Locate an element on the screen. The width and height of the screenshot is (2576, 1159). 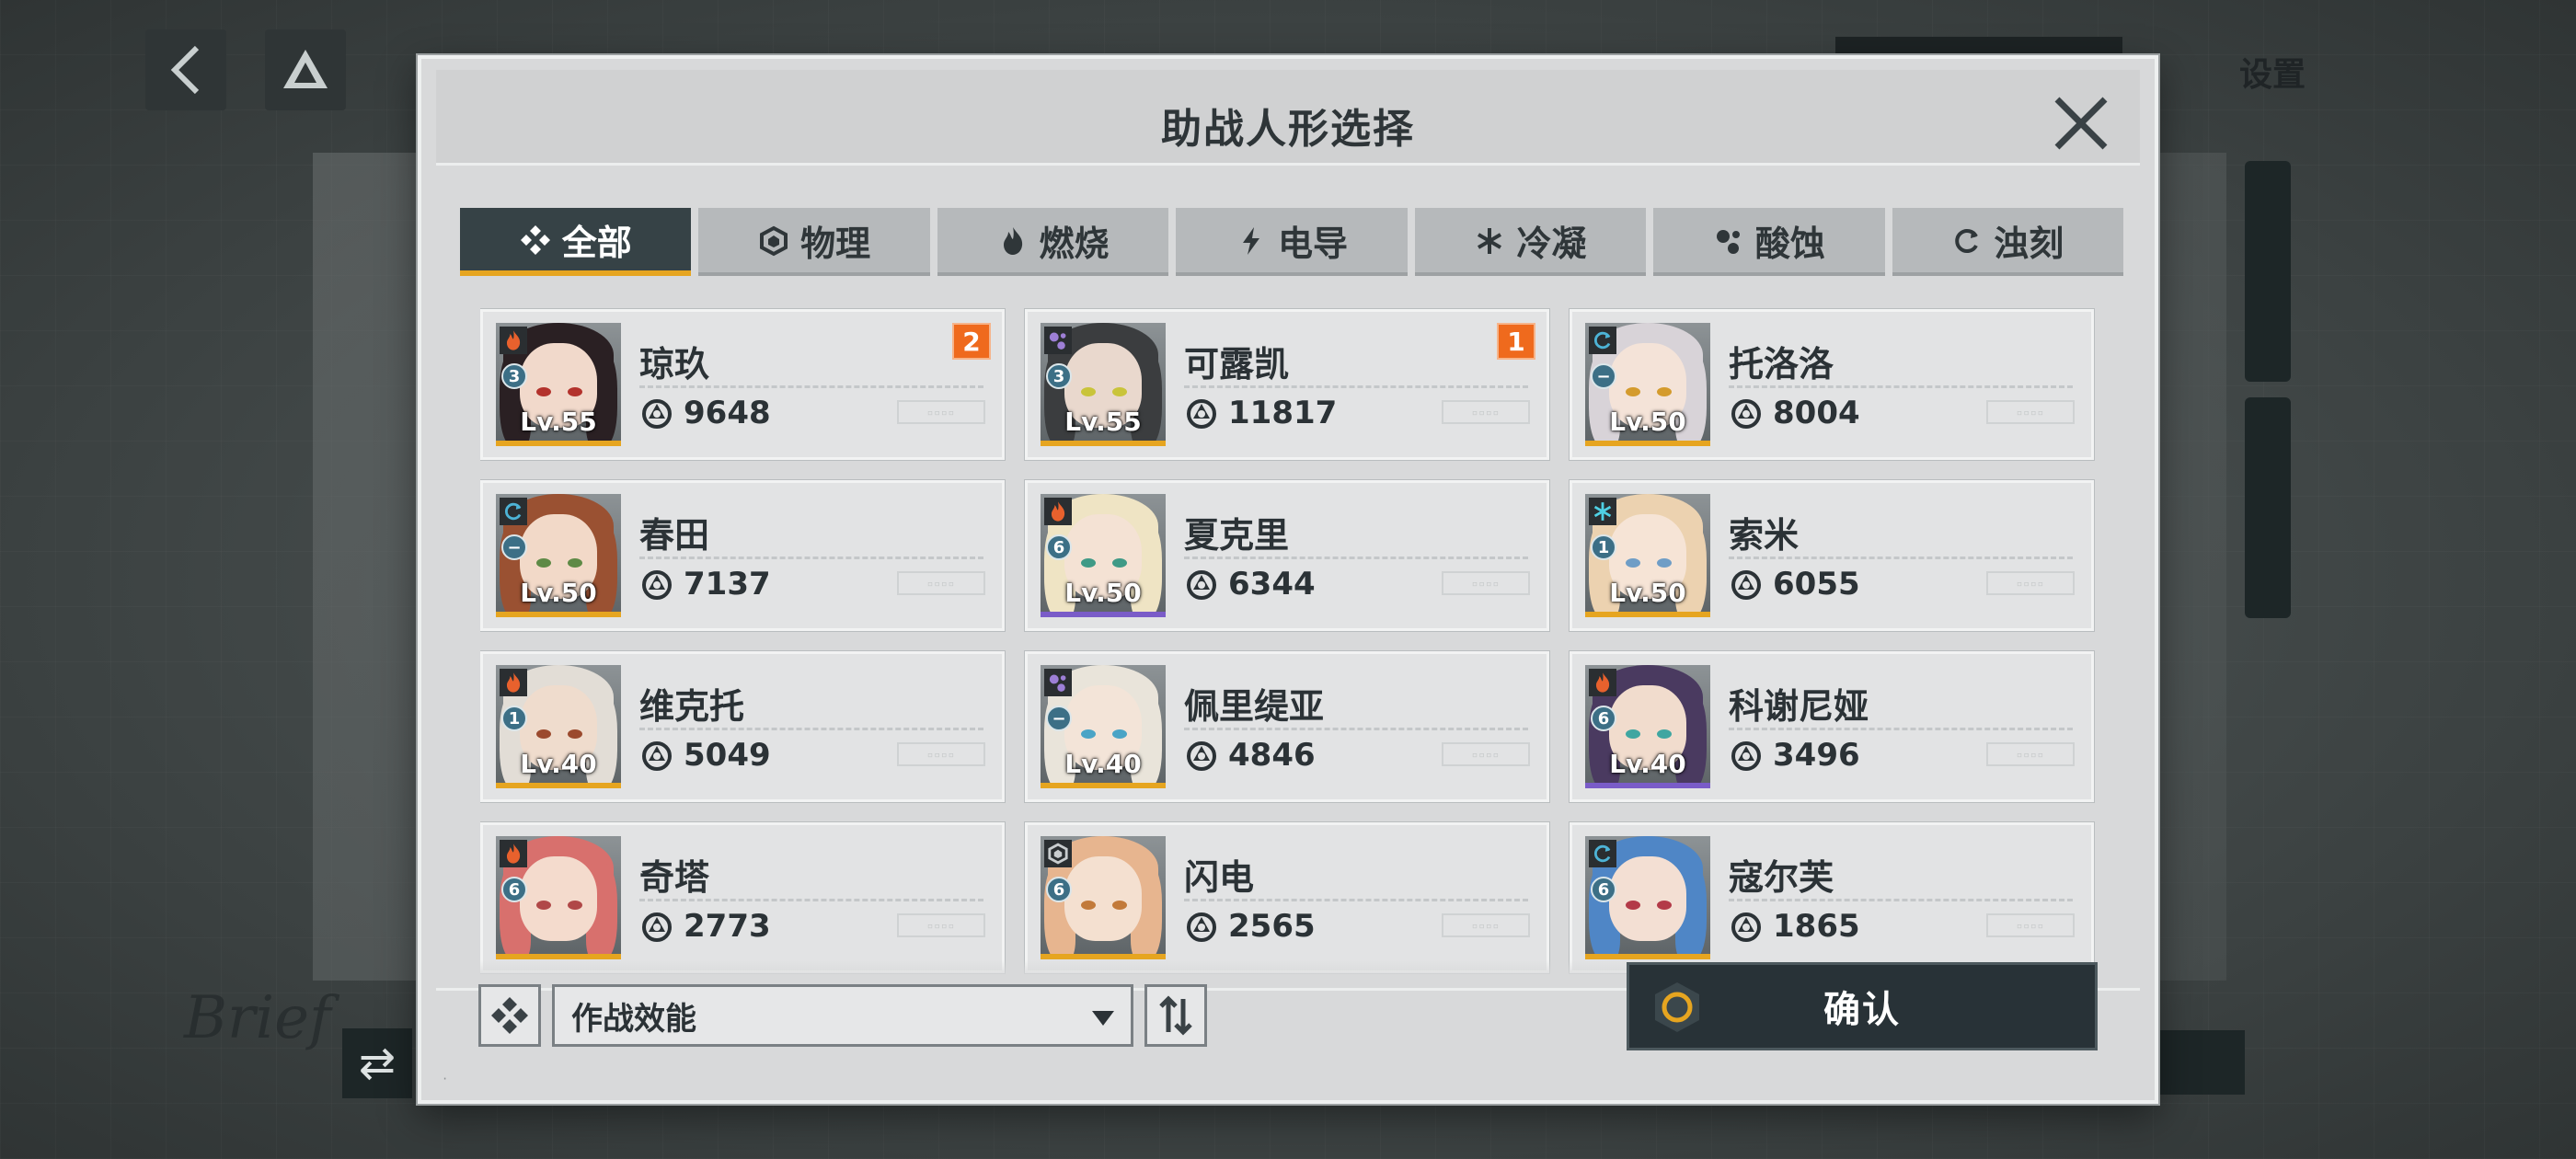
doll-card: 1 Lv.40 维克托 5049 ▫▫▫▫ is located at coordinates (742, 726).